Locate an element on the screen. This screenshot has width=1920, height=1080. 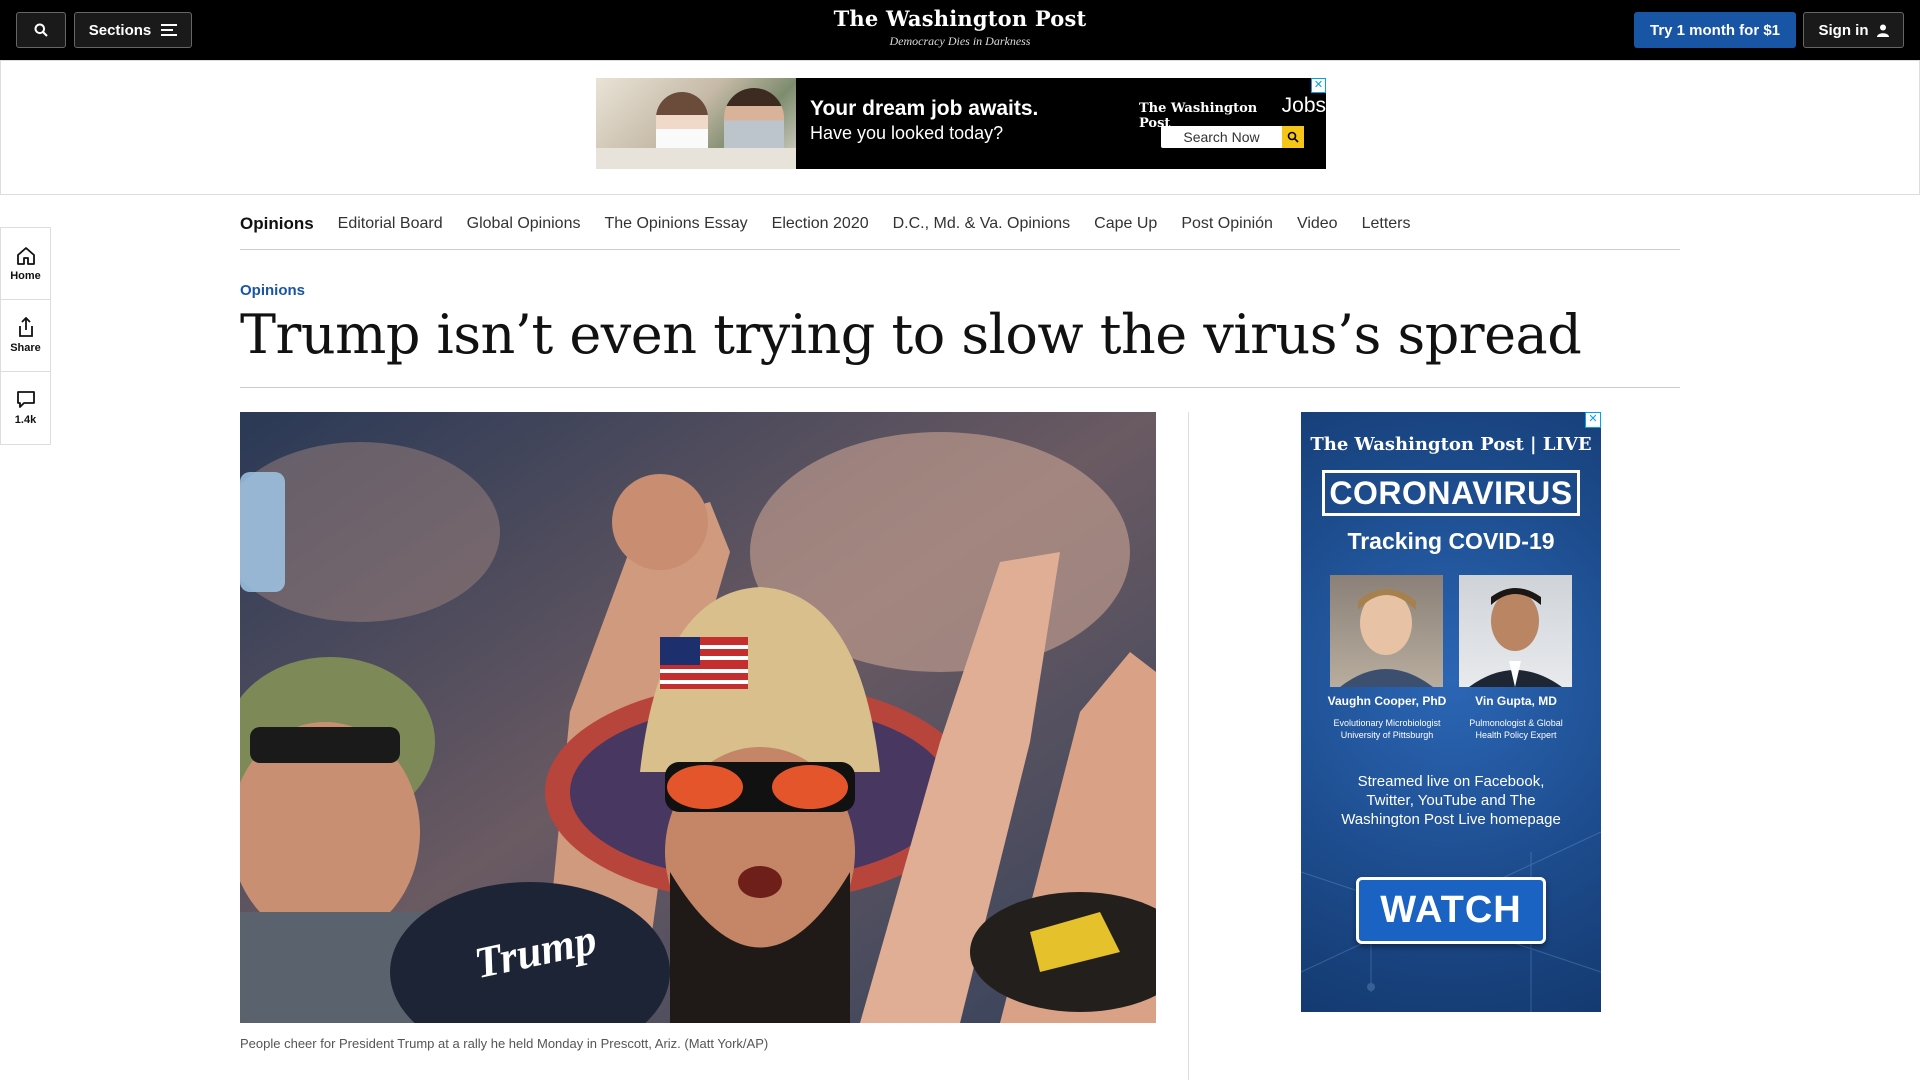
nav-item-opinions-essay: The Opinions Essay is located at coordinates (675, 224).